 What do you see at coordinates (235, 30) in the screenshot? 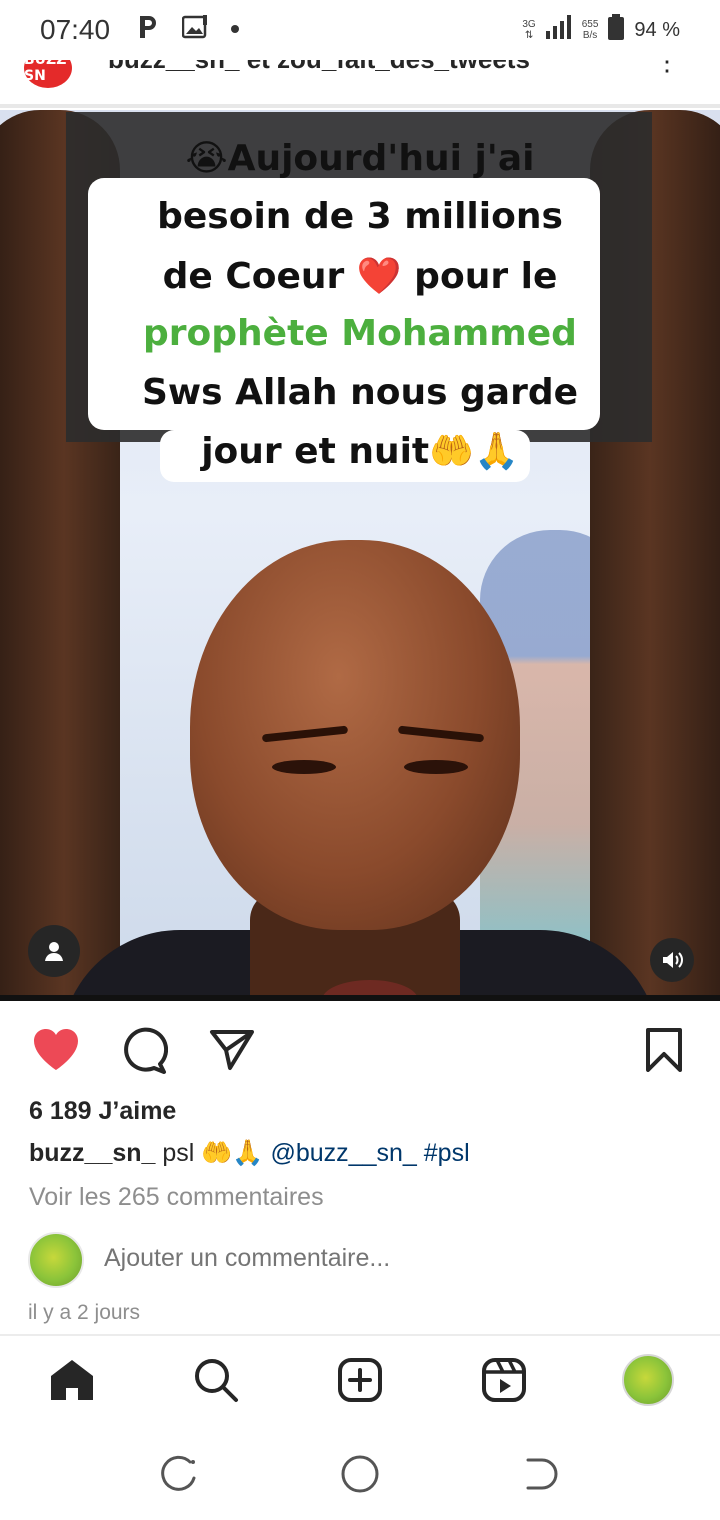
I see `dot-icon` at bounding box center [235, 30].